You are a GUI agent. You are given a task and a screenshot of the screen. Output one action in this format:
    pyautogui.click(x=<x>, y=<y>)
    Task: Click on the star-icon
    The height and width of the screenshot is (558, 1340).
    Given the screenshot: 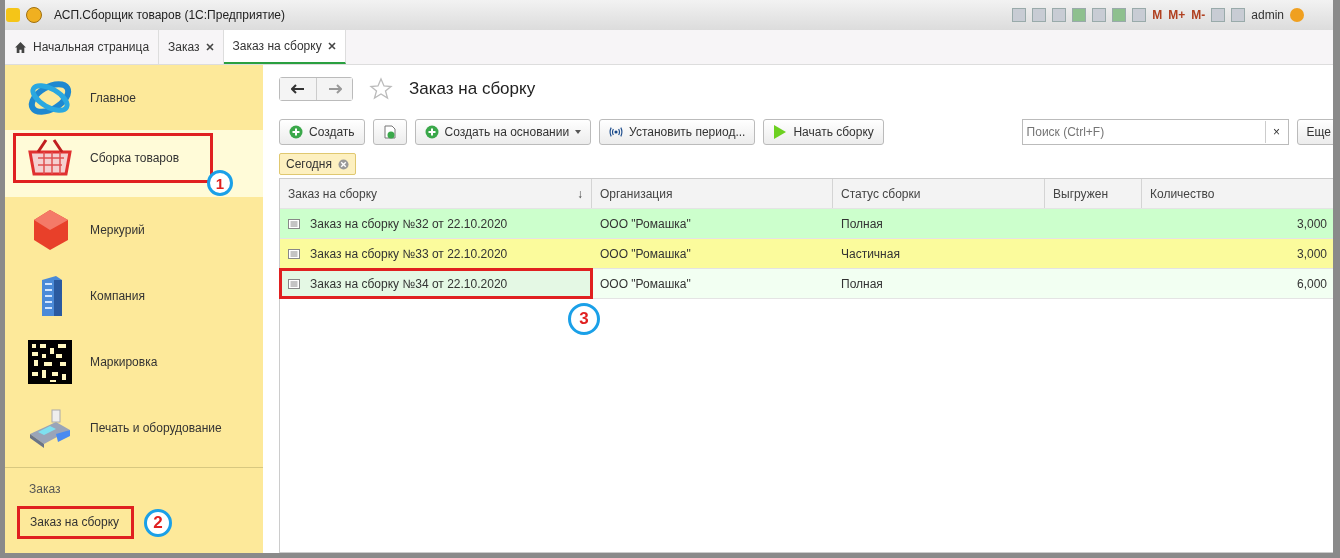 What is the action you would take?
    pyautogui.click(x=381, y=89)
    